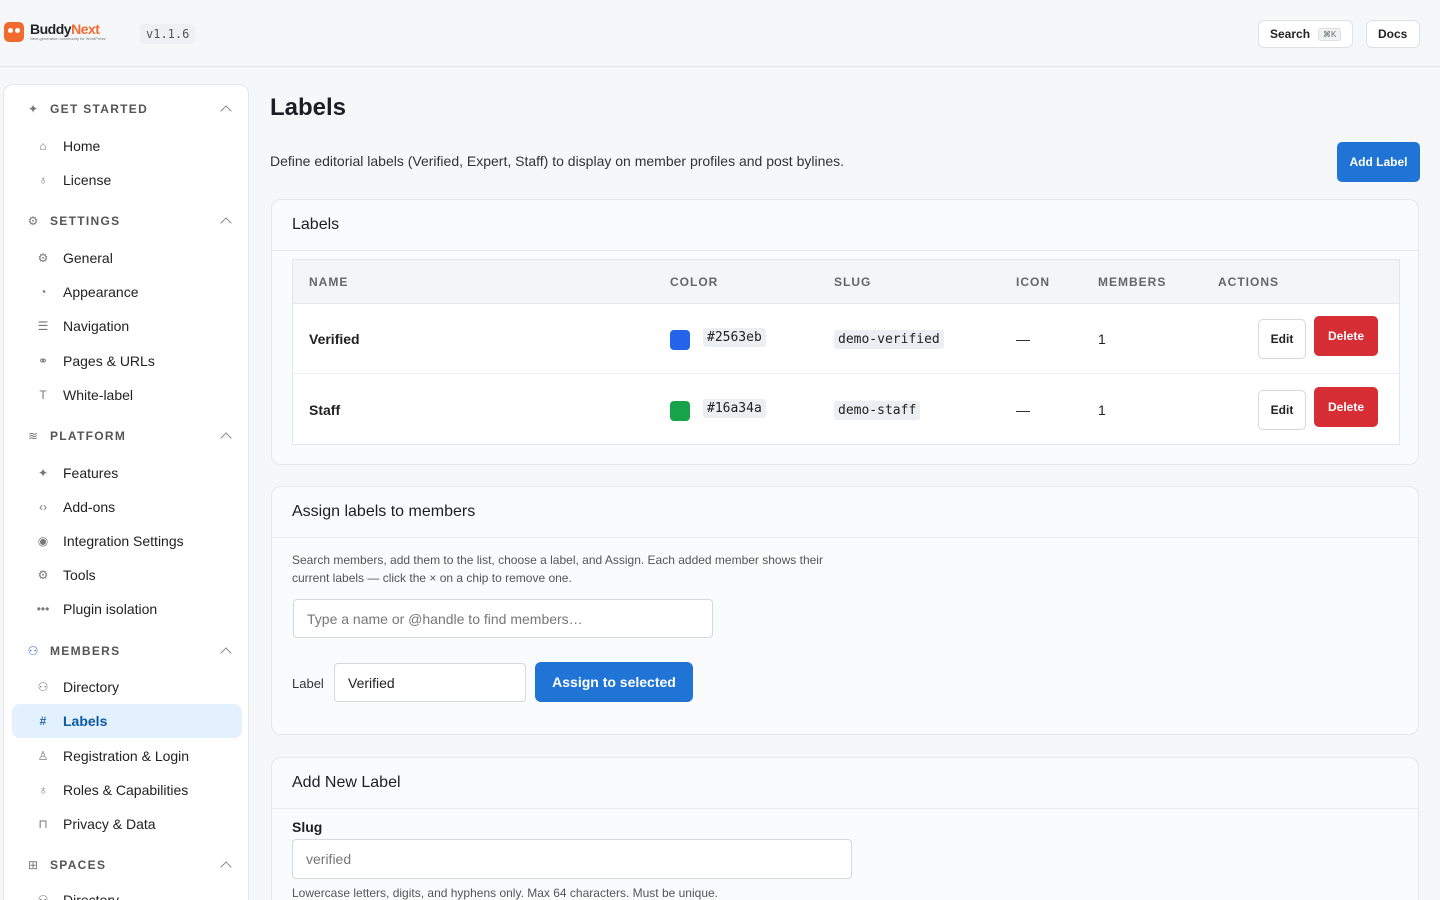  I want to click on sidebar-item-integration-settings: ◉ Integration Settings, so click(127, 541).